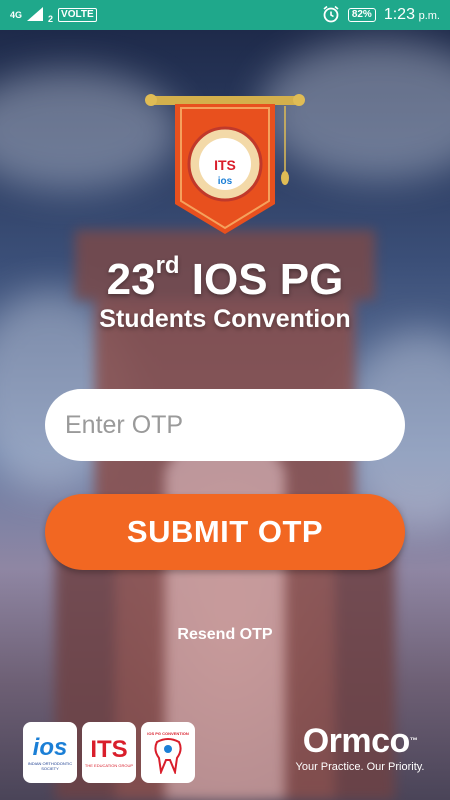 This screenshot has width=450, height=800. I want to click on ormco-logo: Ormco™ Your Practice. Our Priority., so click(360, 748).